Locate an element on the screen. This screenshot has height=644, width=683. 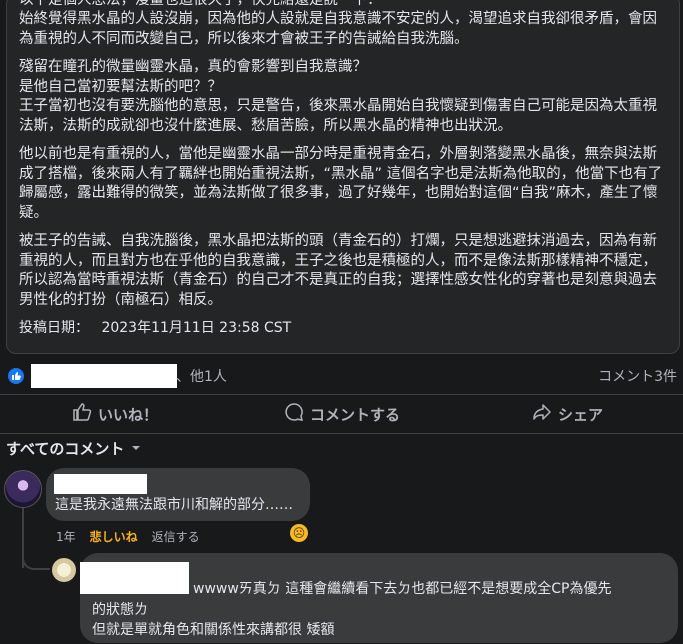
post-date: 2023年11月11日 23:58 CST is located at coordinates (196, 328).